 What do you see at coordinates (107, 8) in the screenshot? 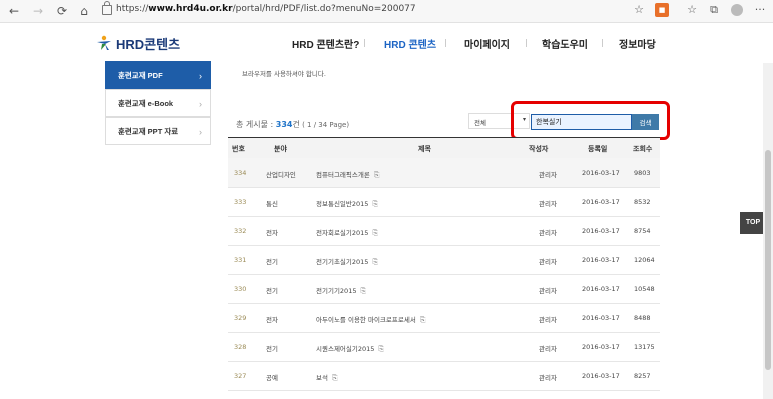
I see `lock-icon` at bounding box center [107, 8].